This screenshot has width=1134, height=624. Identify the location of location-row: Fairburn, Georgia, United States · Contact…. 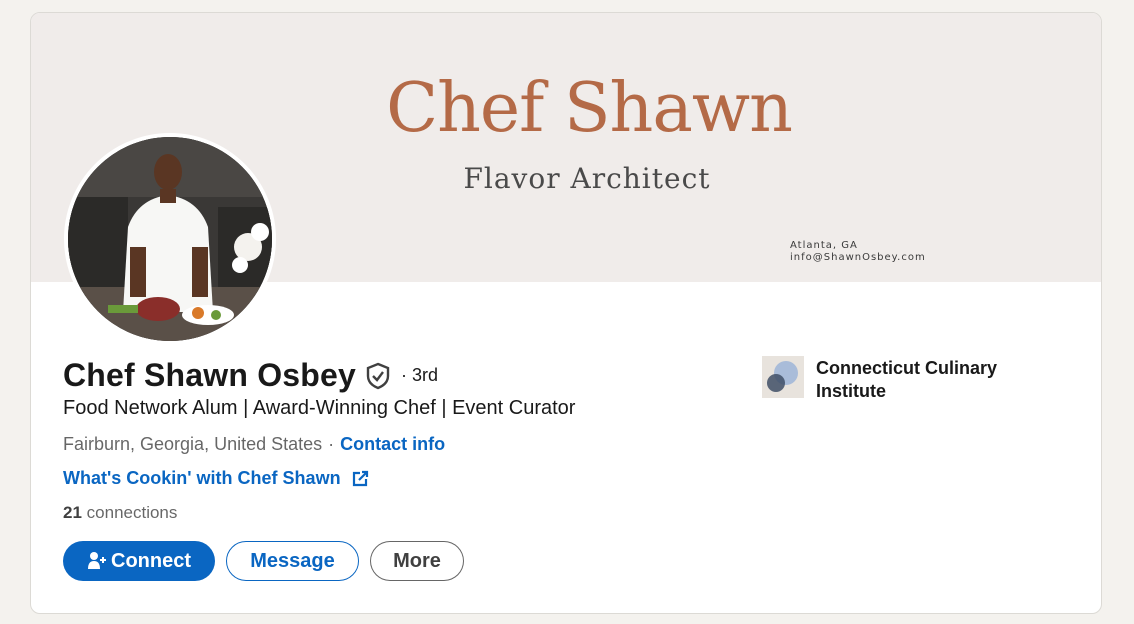
(254, 444).